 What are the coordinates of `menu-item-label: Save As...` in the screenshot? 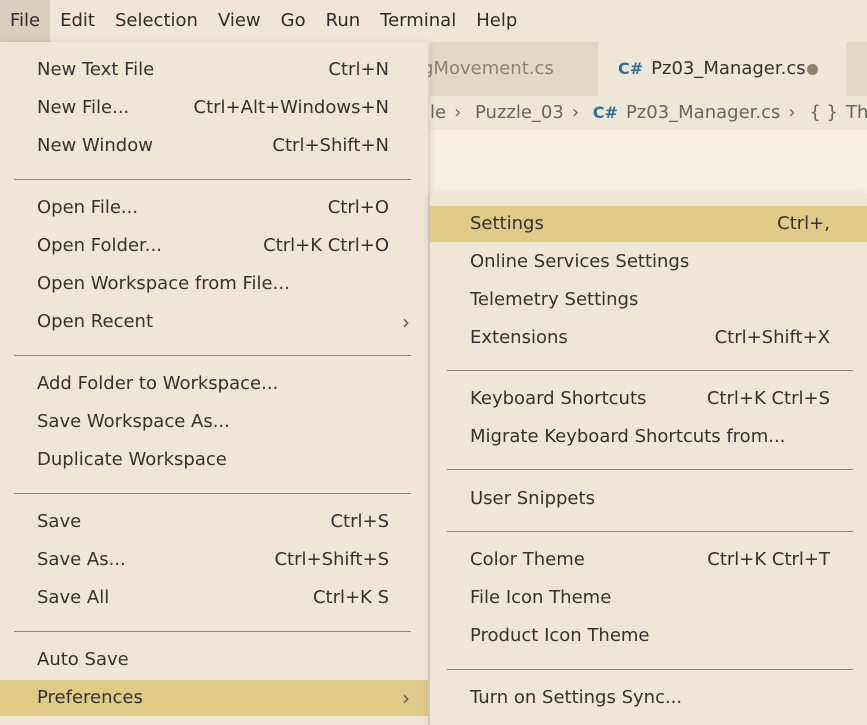 It's located at (81, 559).